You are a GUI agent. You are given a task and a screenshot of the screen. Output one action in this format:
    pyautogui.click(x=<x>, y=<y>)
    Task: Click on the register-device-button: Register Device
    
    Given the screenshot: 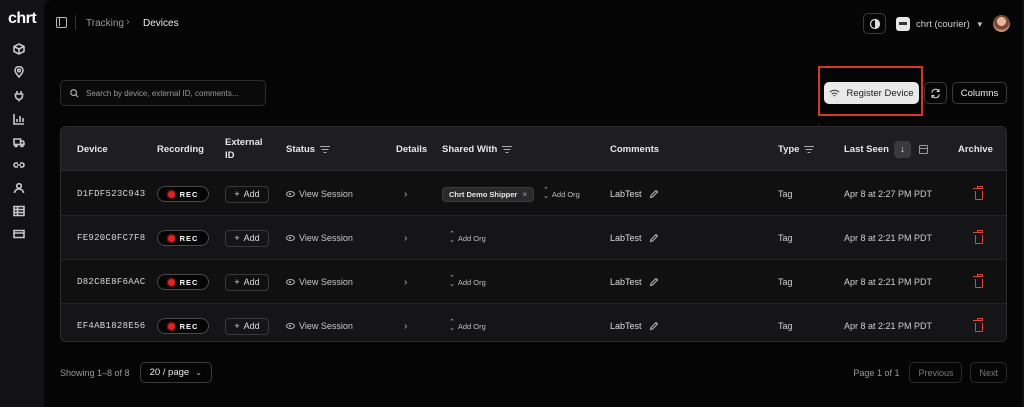 What is the action you would take?
    pyautogui.click(x=871, y=93)
    